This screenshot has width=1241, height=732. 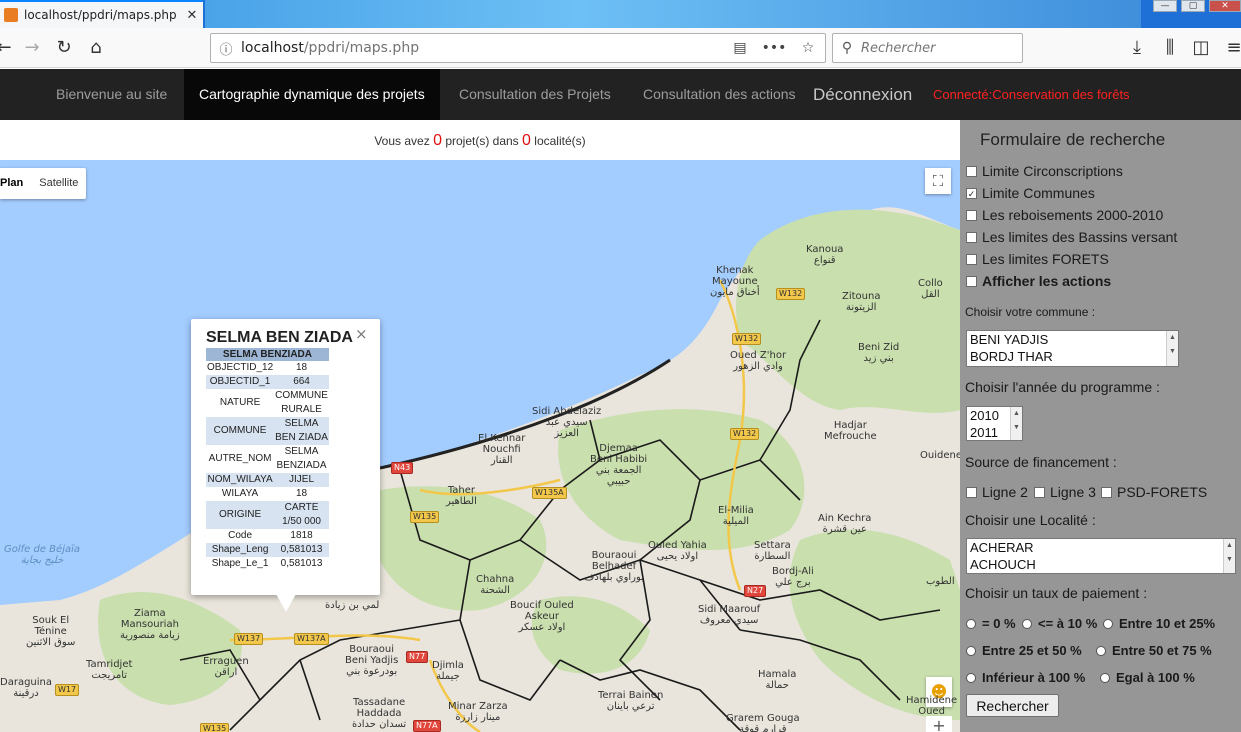 I want to click on zoom-in-icon: +, so click(x=939, y=724).